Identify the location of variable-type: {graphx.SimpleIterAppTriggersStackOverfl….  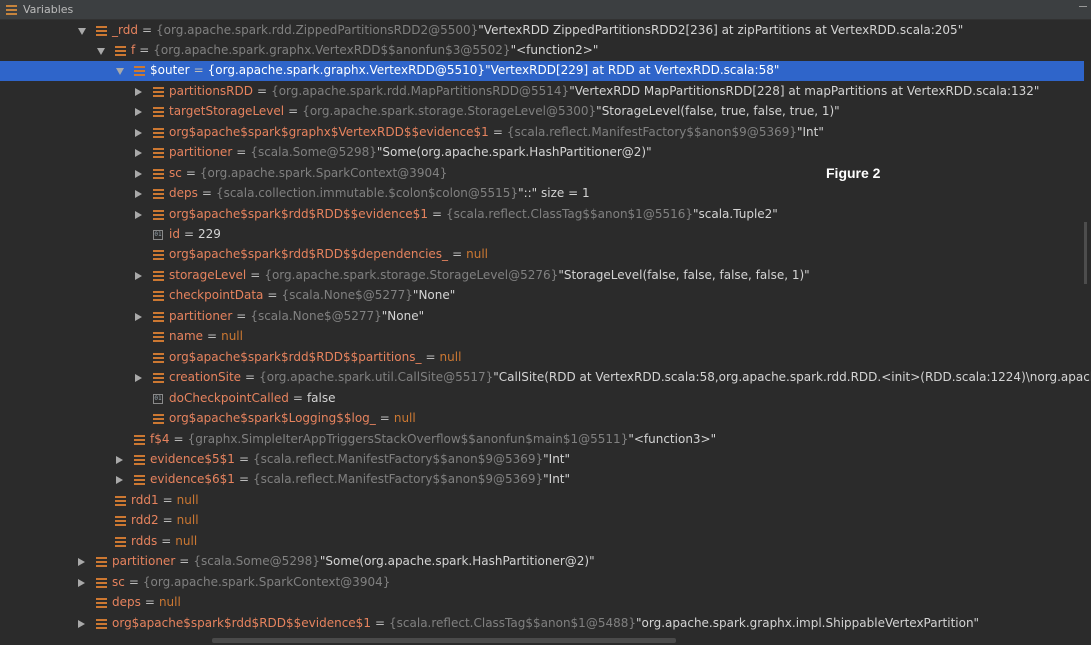
(408, 438).